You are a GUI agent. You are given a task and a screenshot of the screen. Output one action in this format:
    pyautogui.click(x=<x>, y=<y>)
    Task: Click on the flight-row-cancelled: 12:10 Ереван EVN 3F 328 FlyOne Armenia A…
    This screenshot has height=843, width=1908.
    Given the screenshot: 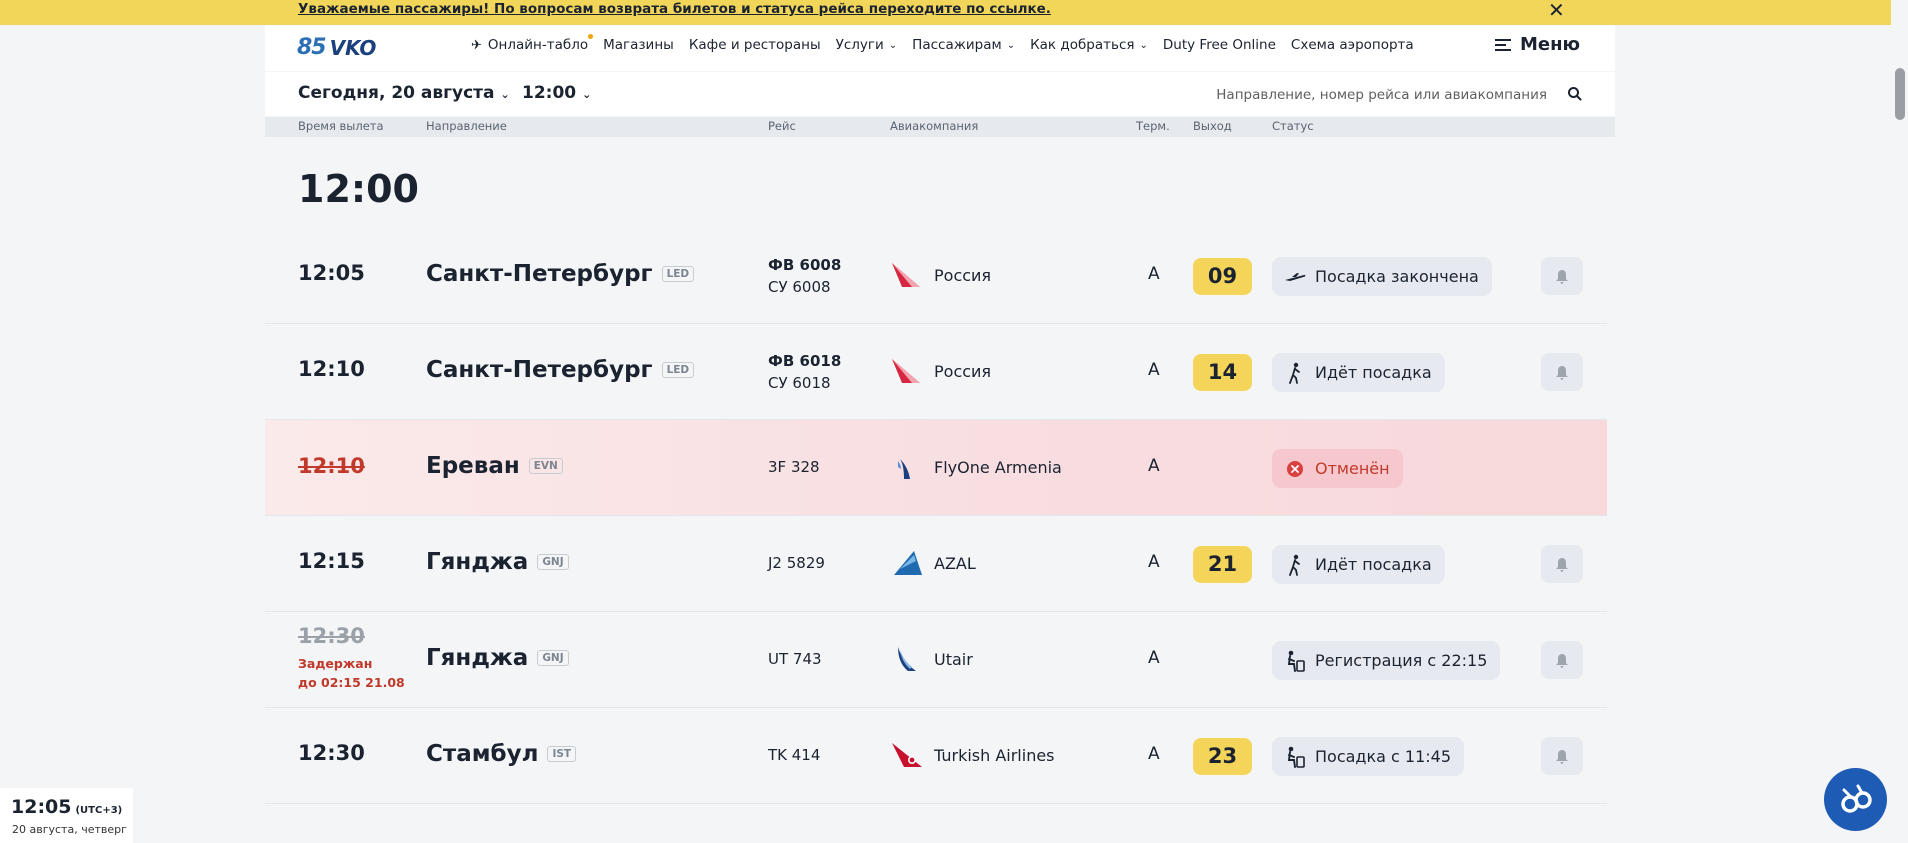 What is the action you would take?
    pyautogui.click(x=936, y=468)
    